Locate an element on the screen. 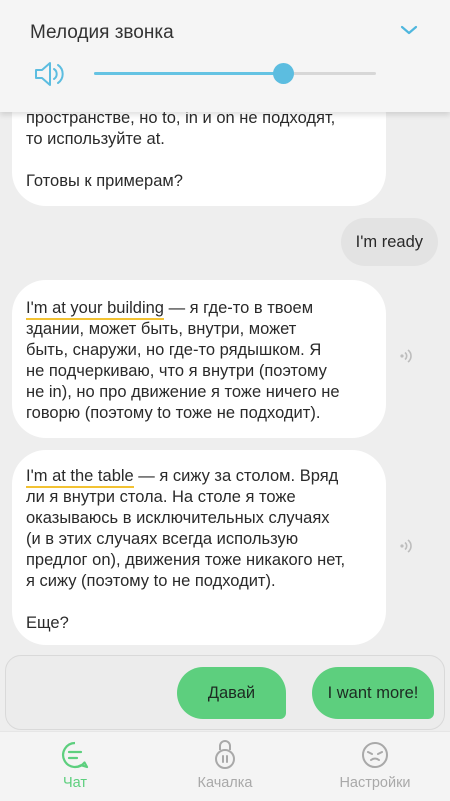 The height and width of the screenshot is (801, 450). message-line: ли я внутри стола. На столе я тоже is located at coordinates (161, 497).